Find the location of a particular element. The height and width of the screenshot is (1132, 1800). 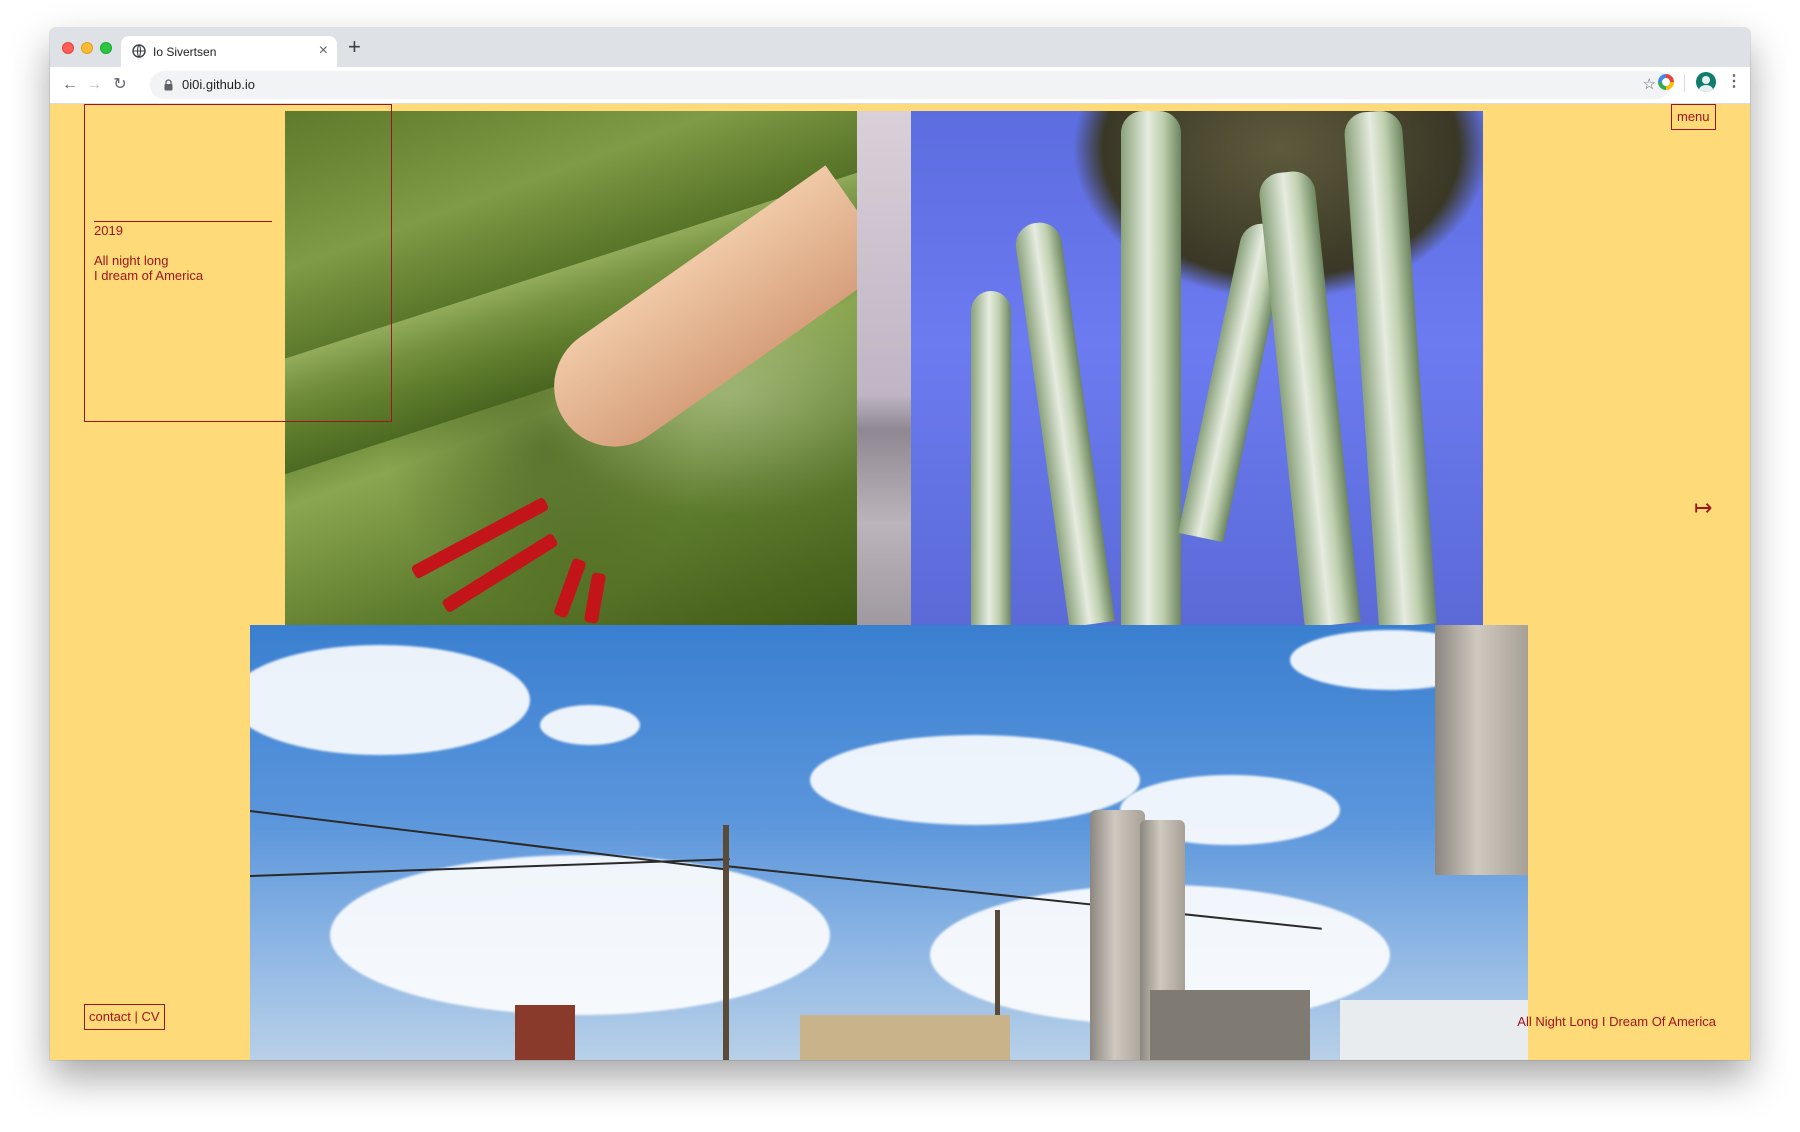

project-caption: All Night Long I Dream Of America is located at coordinates (1616, 1021).